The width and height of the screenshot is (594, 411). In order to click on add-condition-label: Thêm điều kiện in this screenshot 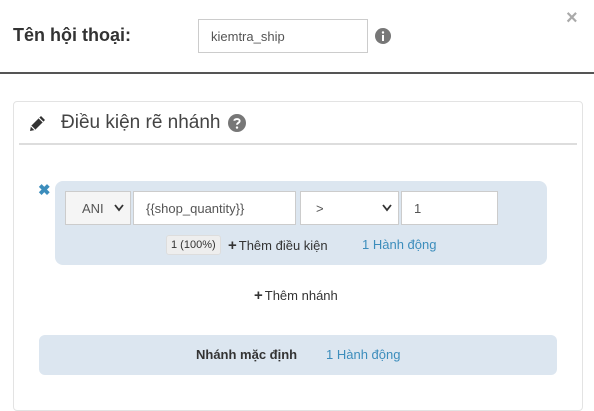, I will do `click(283, 245)`.